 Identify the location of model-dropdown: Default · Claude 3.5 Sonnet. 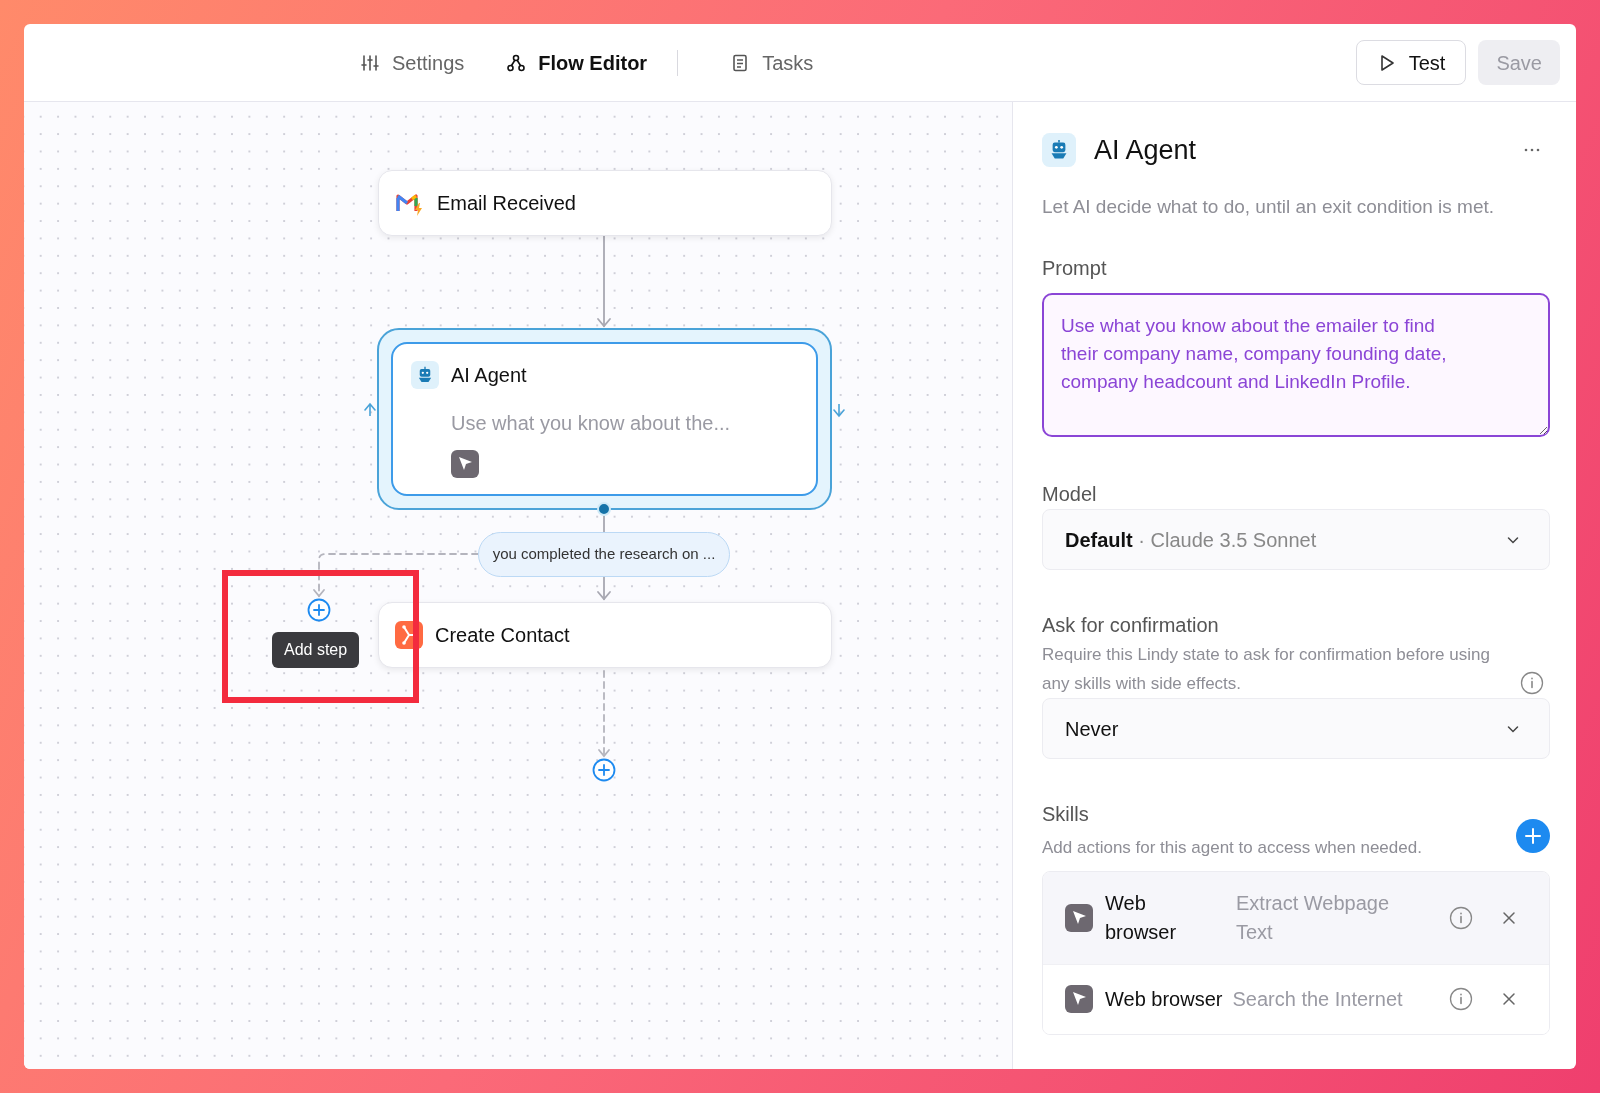
(1296, 539).